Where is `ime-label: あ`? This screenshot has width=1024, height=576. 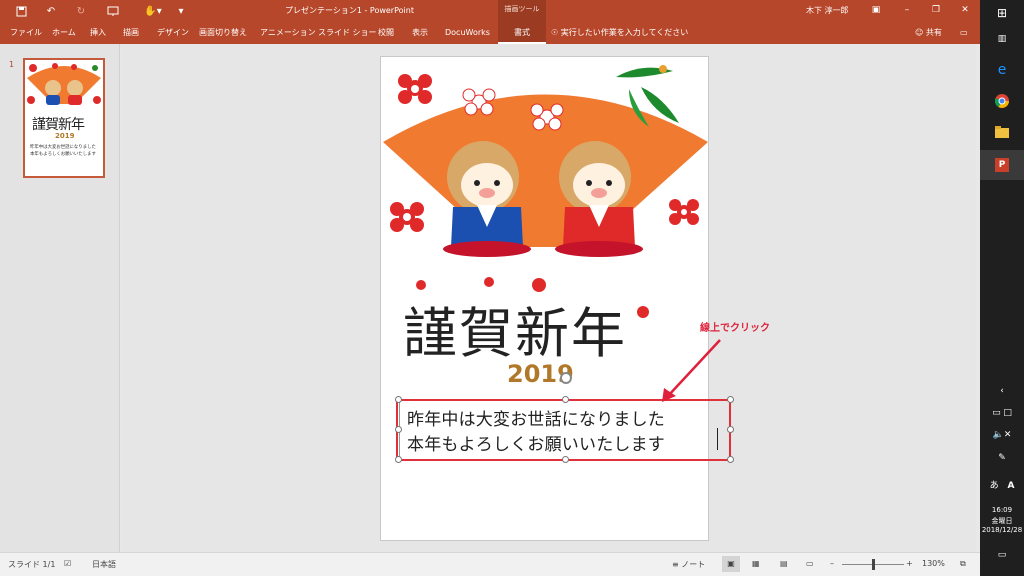
ime-label: あ is located at coordinates (994, 486).